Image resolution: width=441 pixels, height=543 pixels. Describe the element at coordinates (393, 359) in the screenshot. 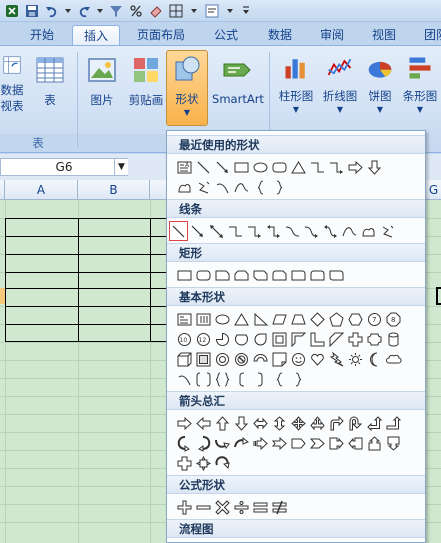

I see `cloud-shape` at that location.